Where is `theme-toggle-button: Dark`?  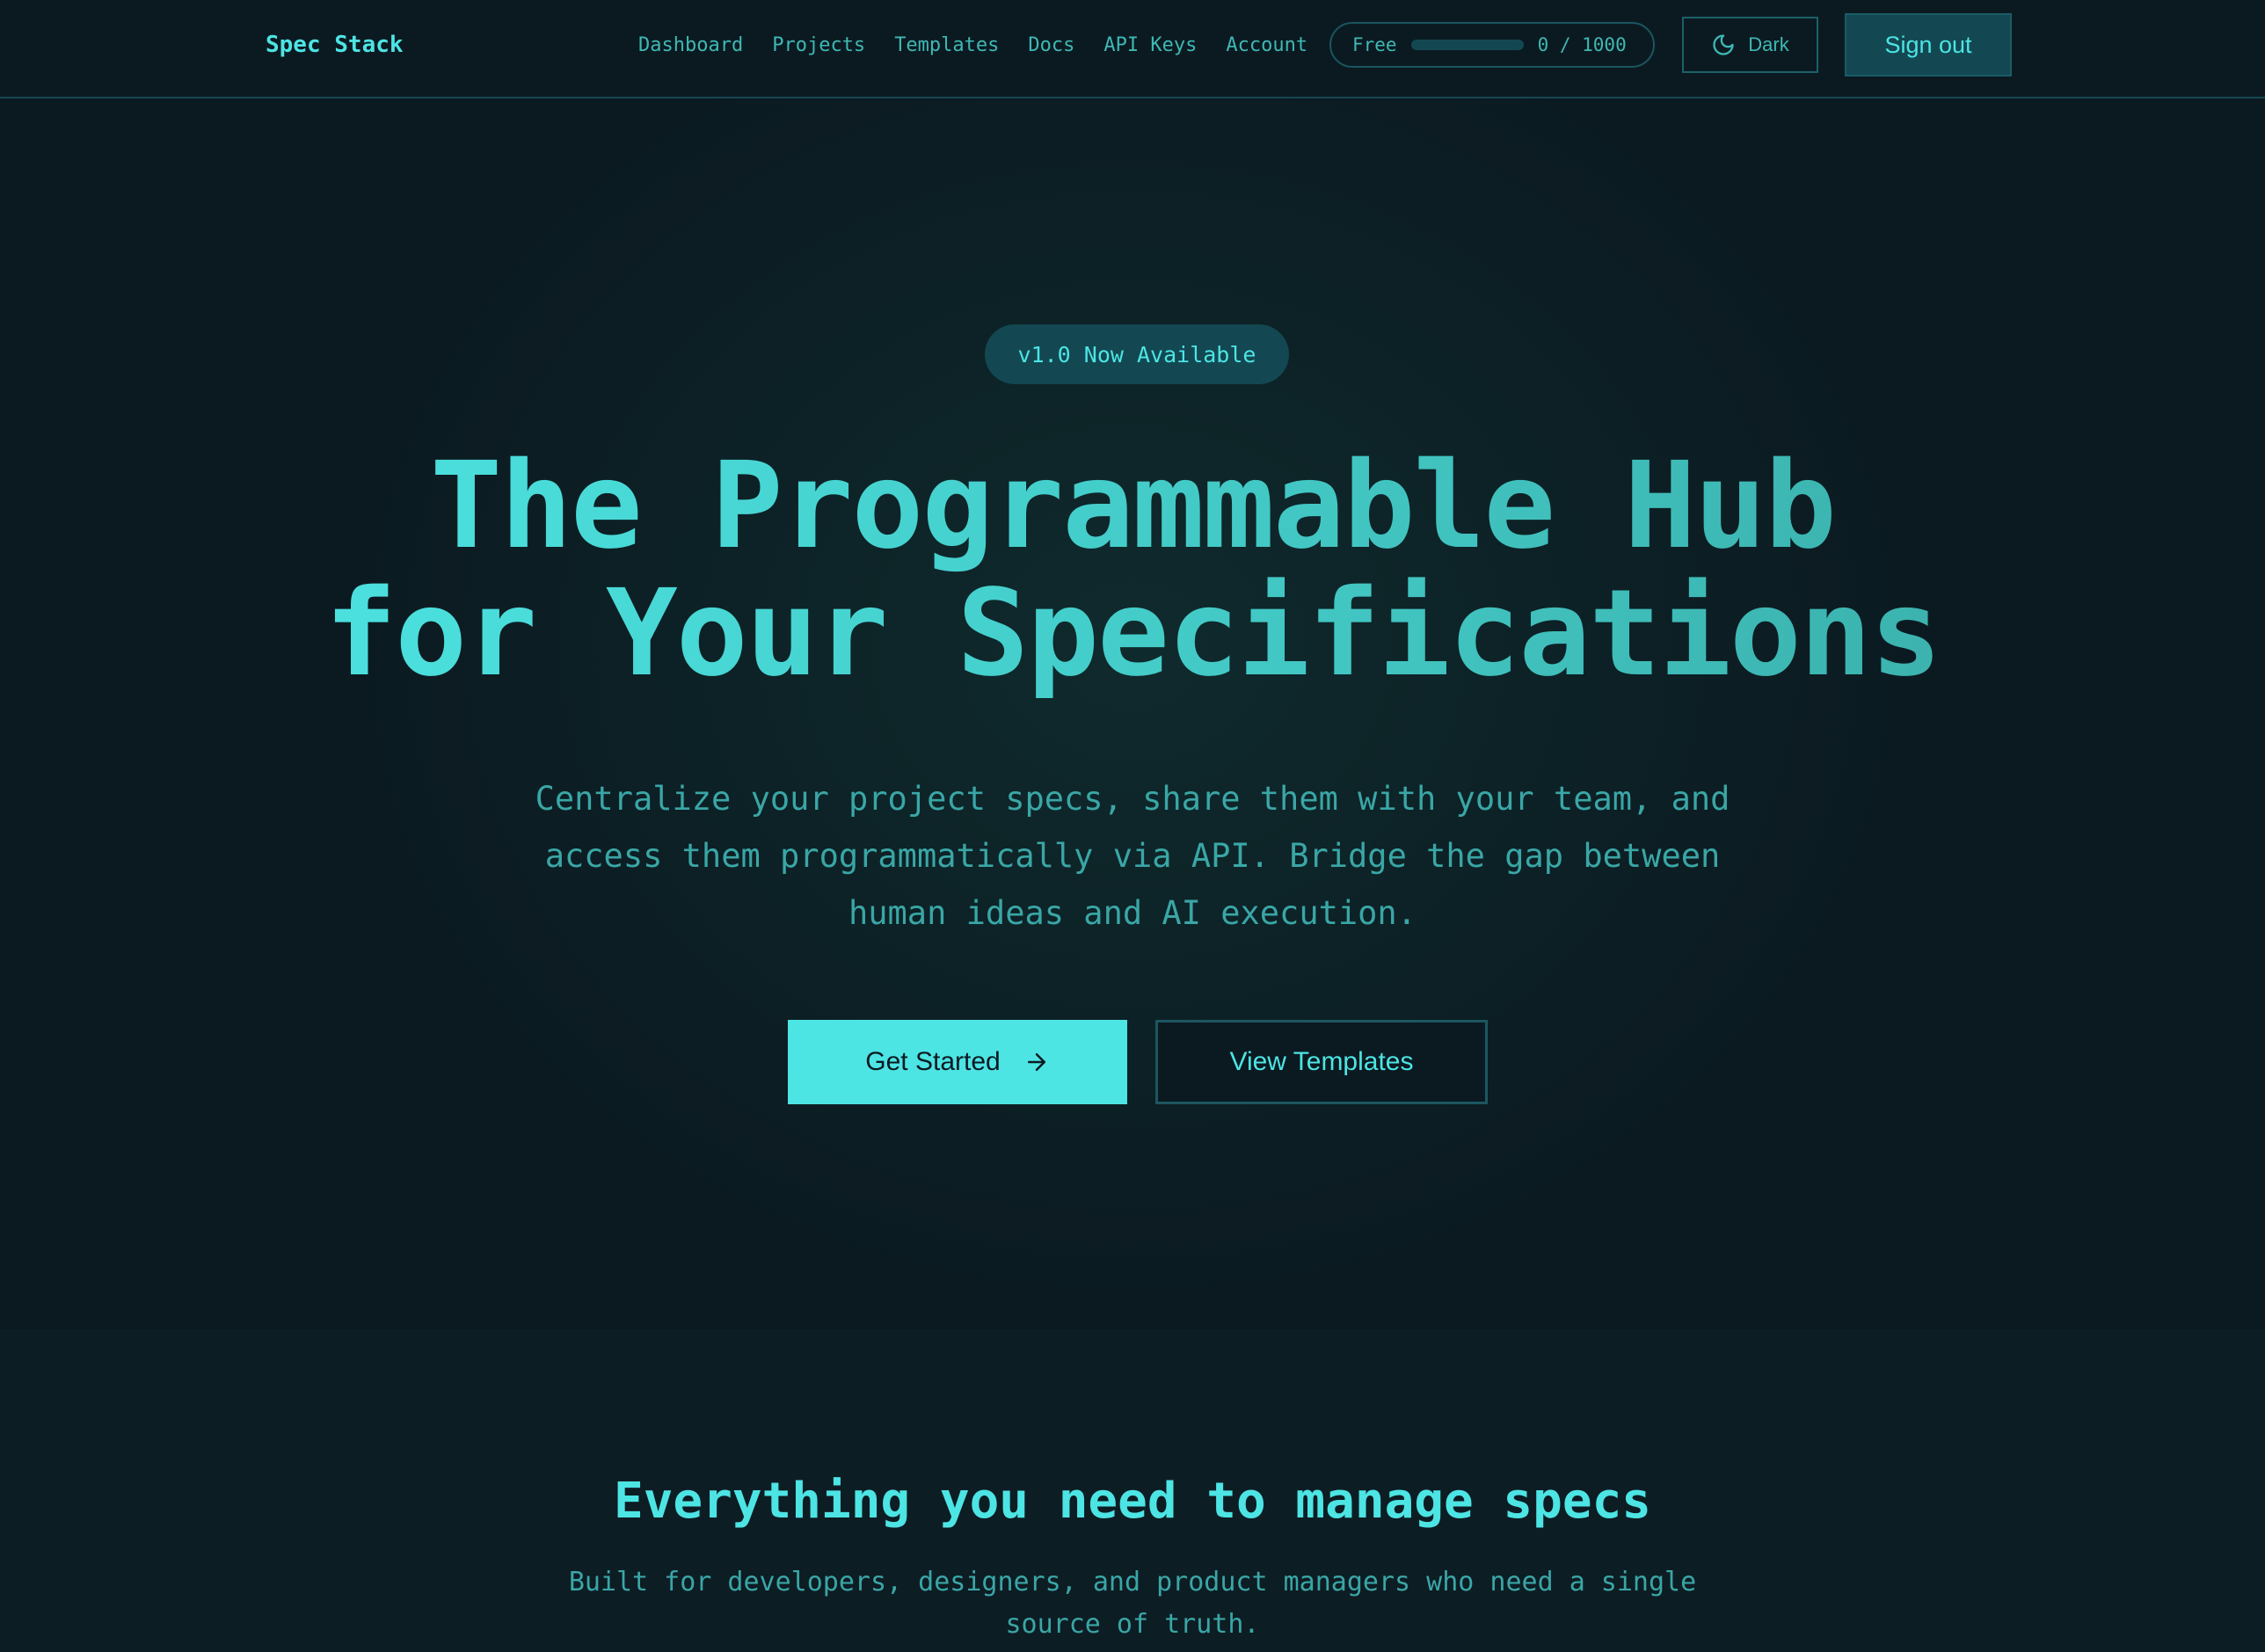 theme-toggle-button: Dark is located at coordinates (1750, 45).